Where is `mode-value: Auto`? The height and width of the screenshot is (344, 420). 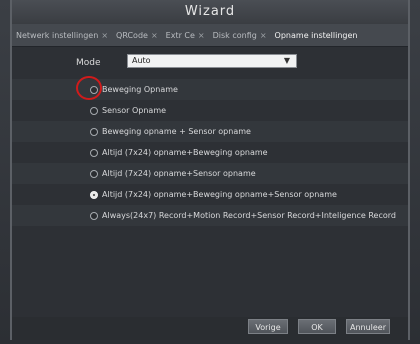 mode-value: Auto is located at coordinates (141, 60).